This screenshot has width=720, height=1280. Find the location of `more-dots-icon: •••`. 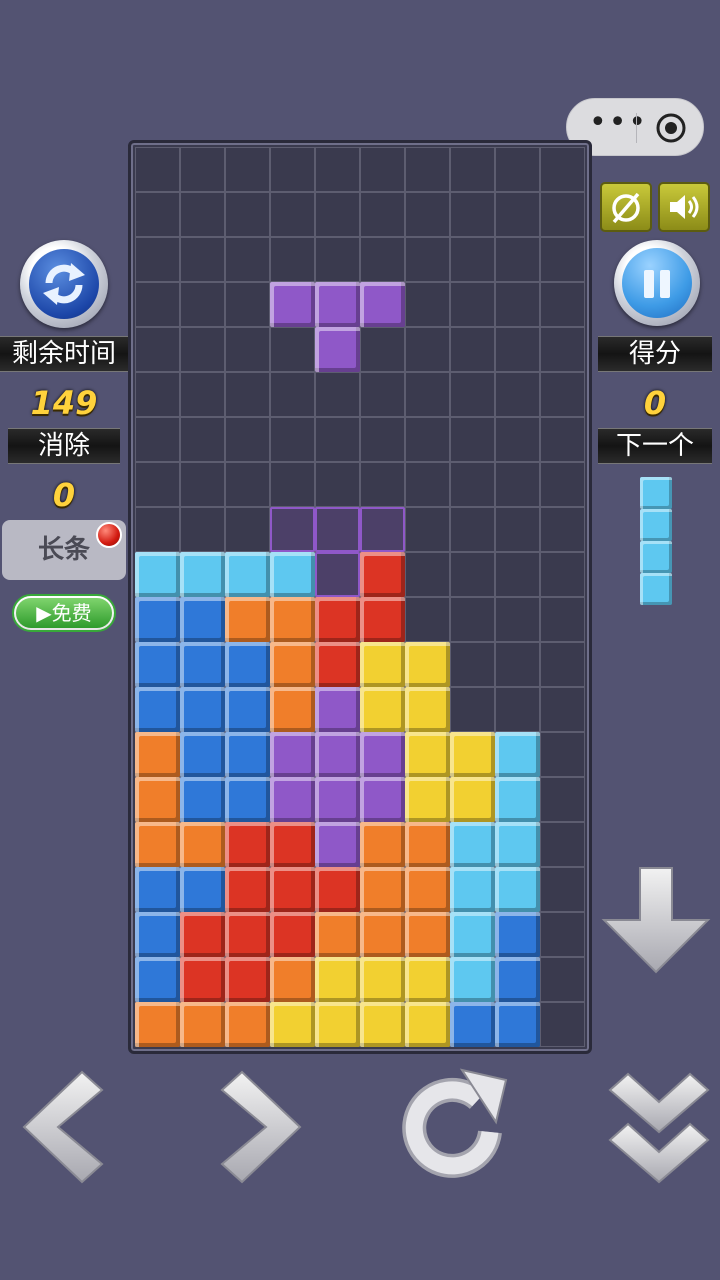

more-dots-icon: ••• is located at coordinates (618, 122).